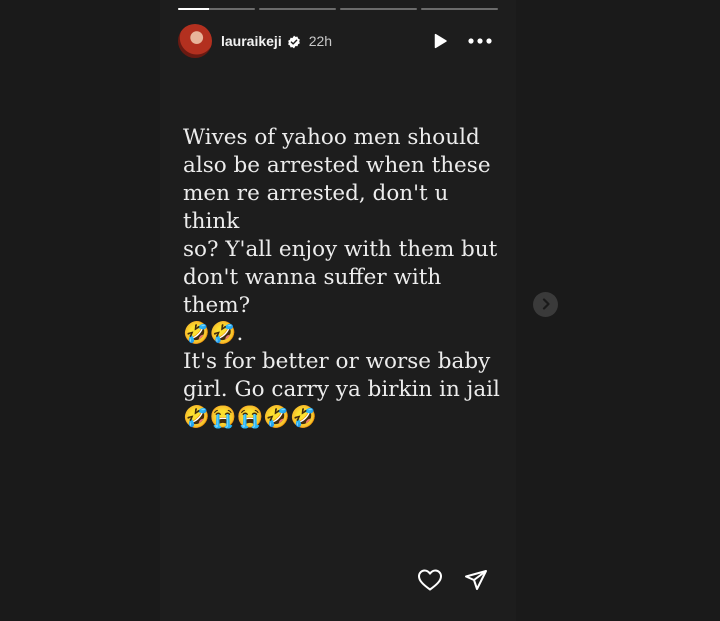 Image resolution: width=720 pixels, height=621 pixels. Describe the element at coordinates (440, 41) in the screenshot. I see `play-icon` at that location.